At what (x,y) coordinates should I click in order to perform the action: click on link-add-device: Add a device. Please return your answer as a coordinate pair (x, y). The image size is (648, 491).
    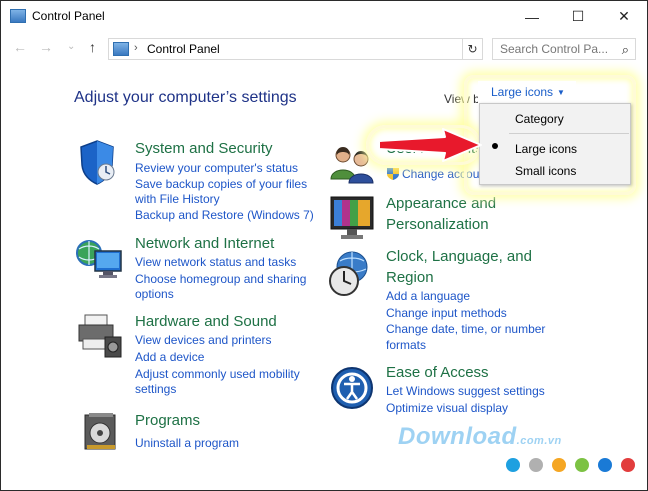
    Looking at the image, I should click on (169, 357).